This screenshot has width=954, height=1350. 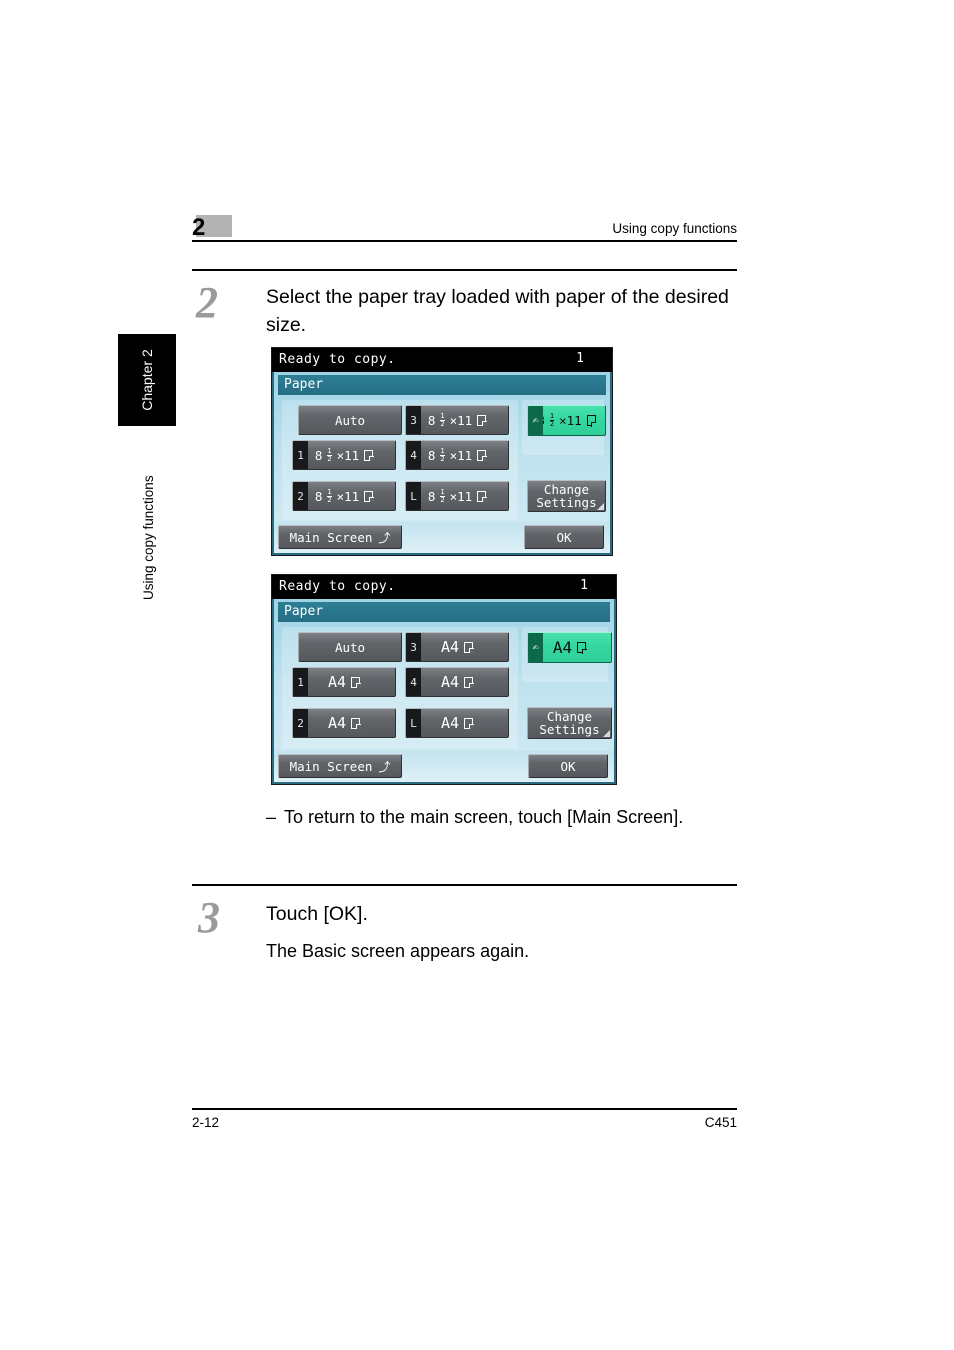 I want to click on tray-4-size: A4, so click(x=457, y=682).